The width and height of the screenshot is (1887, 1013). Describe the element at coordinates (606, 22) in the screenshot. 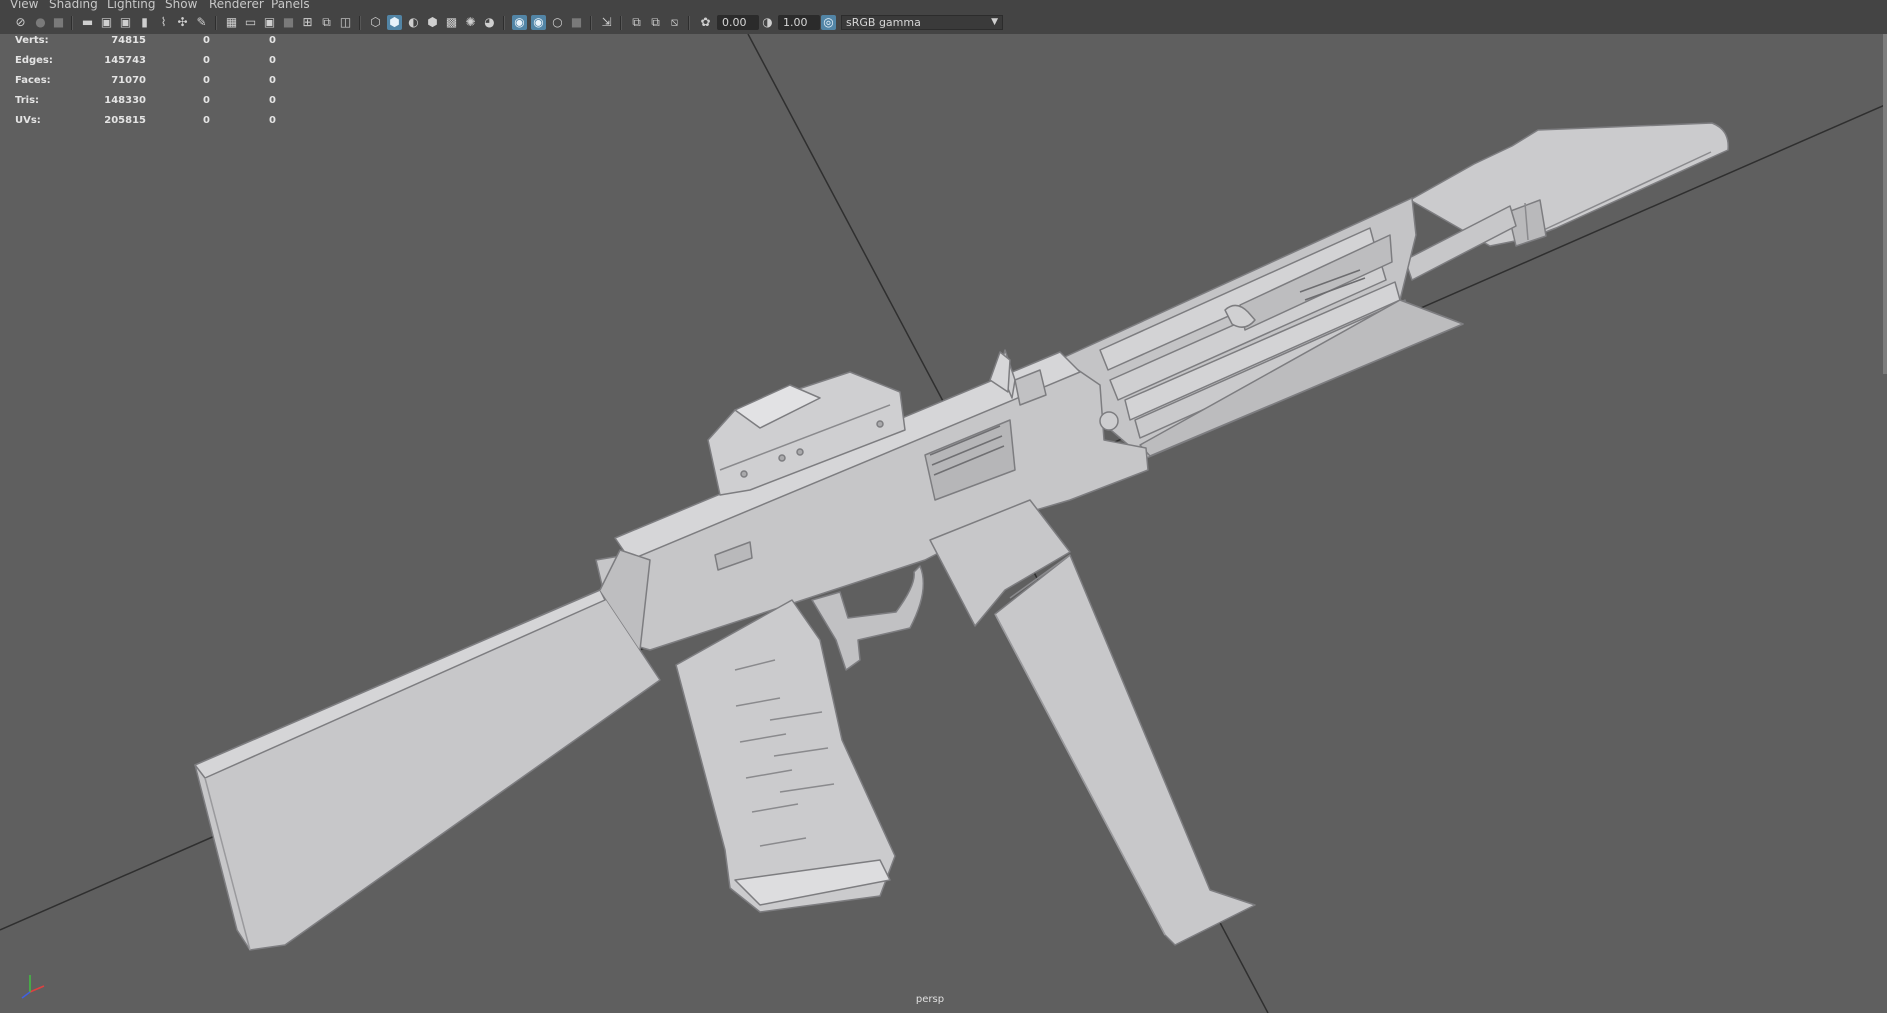

I see `isolate-select-icon: ⇲` at that location.